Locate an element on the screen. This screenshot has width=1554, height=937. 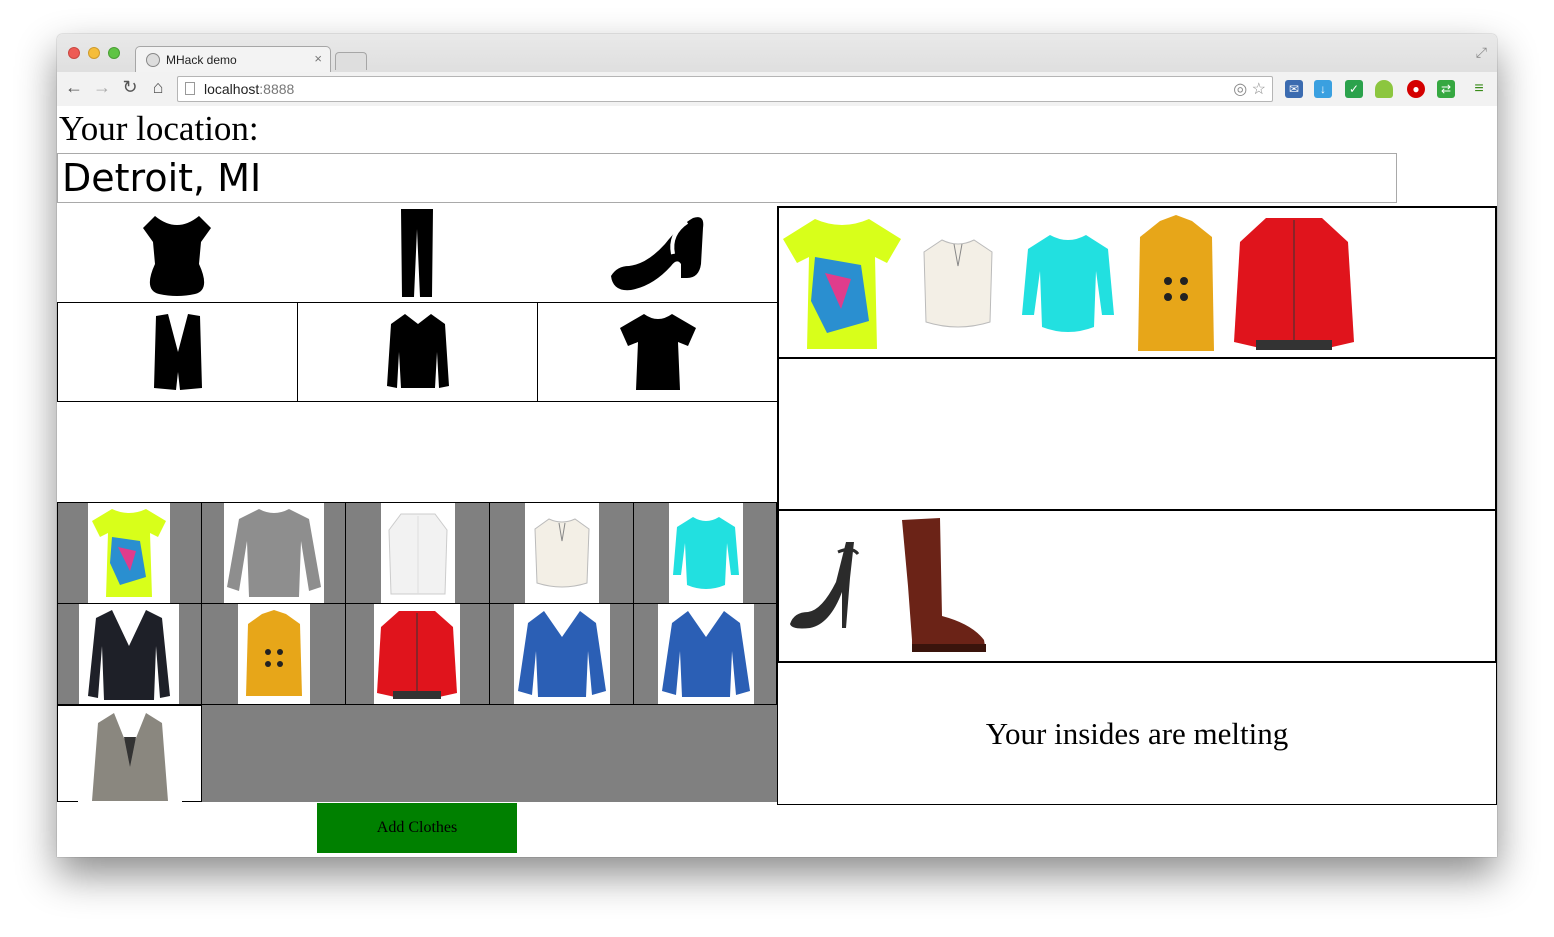
category-vests is located at coordinates (177, 352).